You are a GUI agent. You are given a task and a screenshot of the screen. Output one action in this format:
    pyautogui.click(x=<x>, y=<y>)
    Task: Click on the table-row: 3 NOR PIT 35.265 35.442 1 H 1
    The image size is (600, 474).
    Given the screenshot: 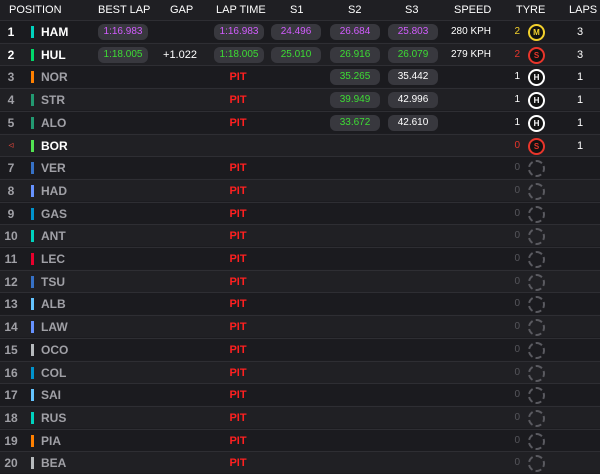 What is the action you would take?
    pyautogui.click(x=300, y=76)
    